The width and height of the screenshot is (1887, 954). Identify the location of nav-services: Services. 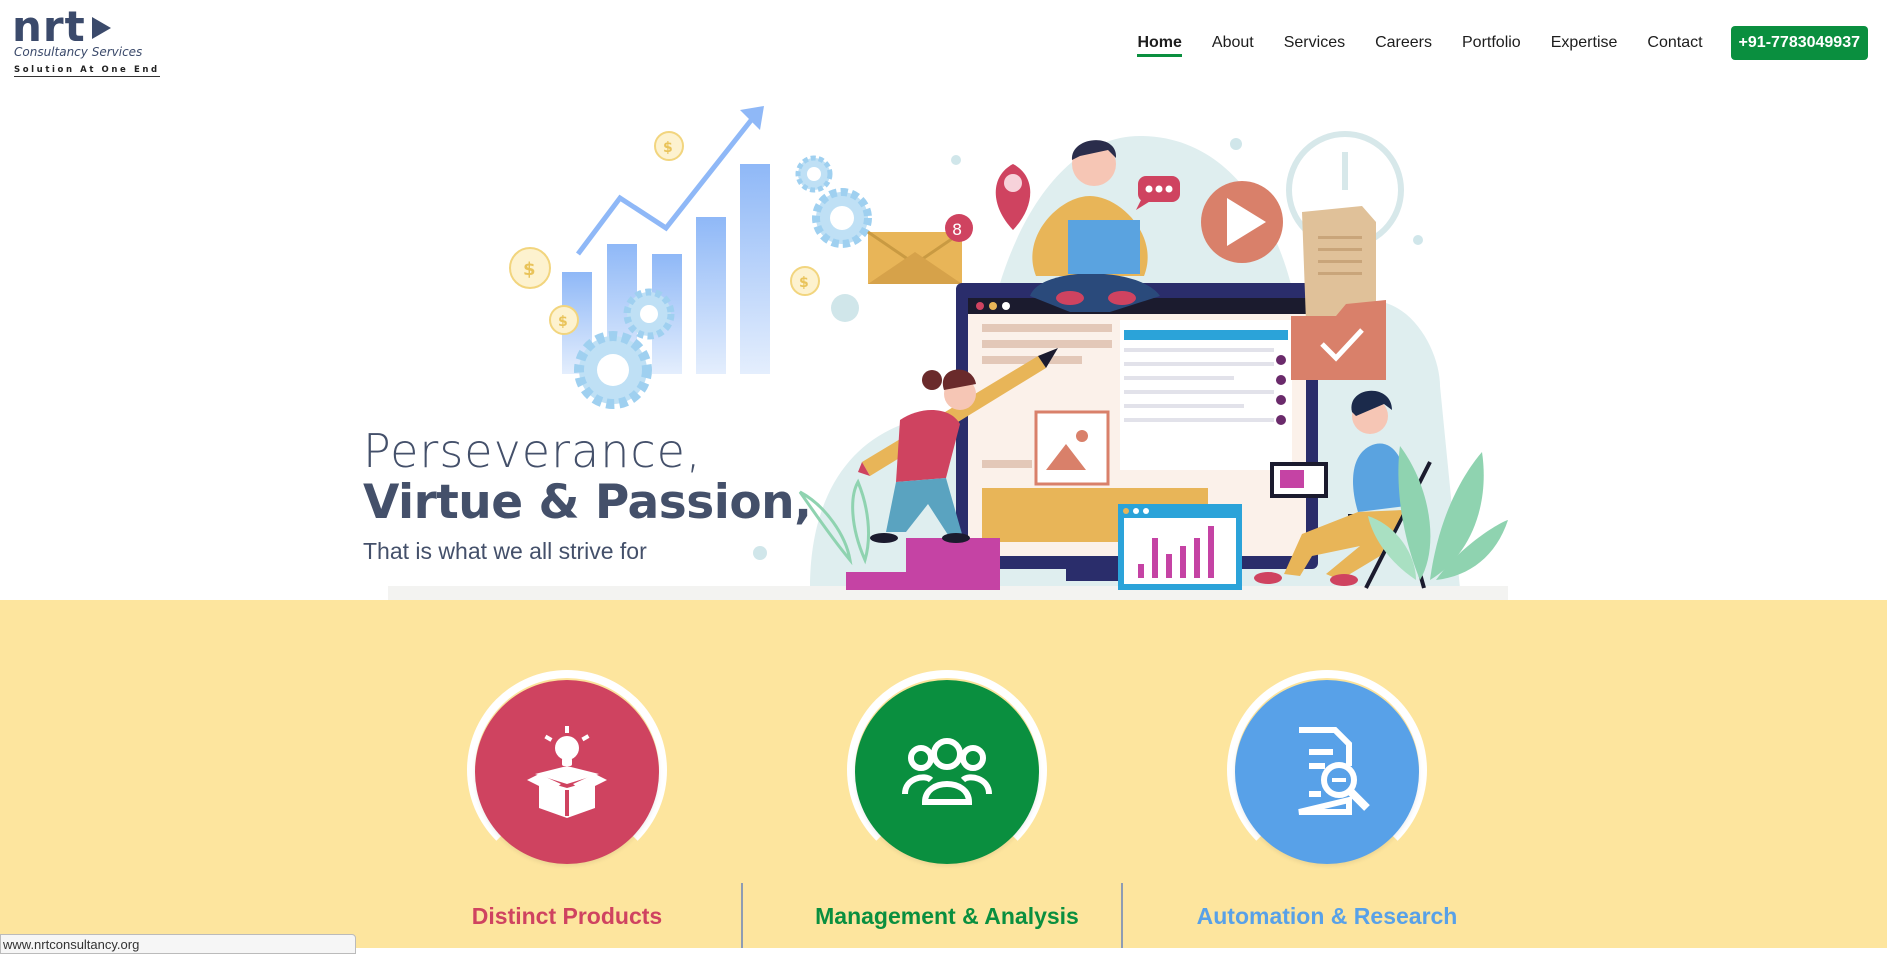
(1314, 43).